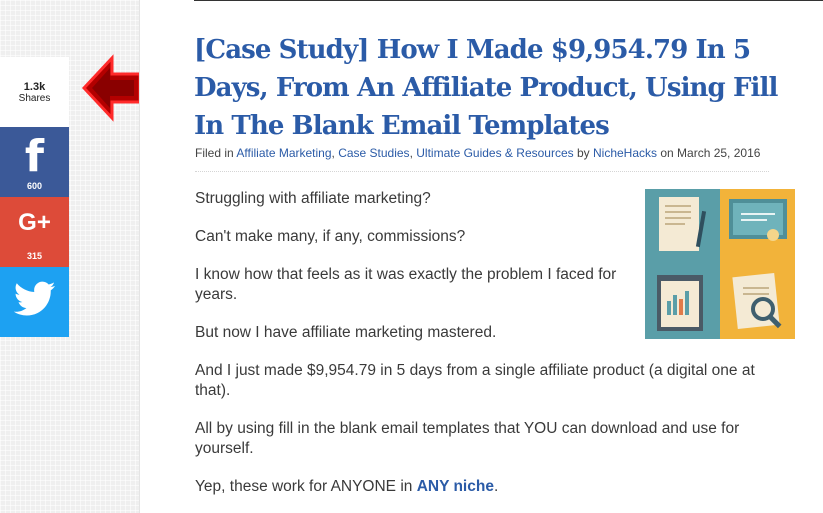 This screenshot has width=823, height=513. What do you see at coordinates (583, 153) in the screenshot?
I see `by-label: by` at bounding box center [583, 153].